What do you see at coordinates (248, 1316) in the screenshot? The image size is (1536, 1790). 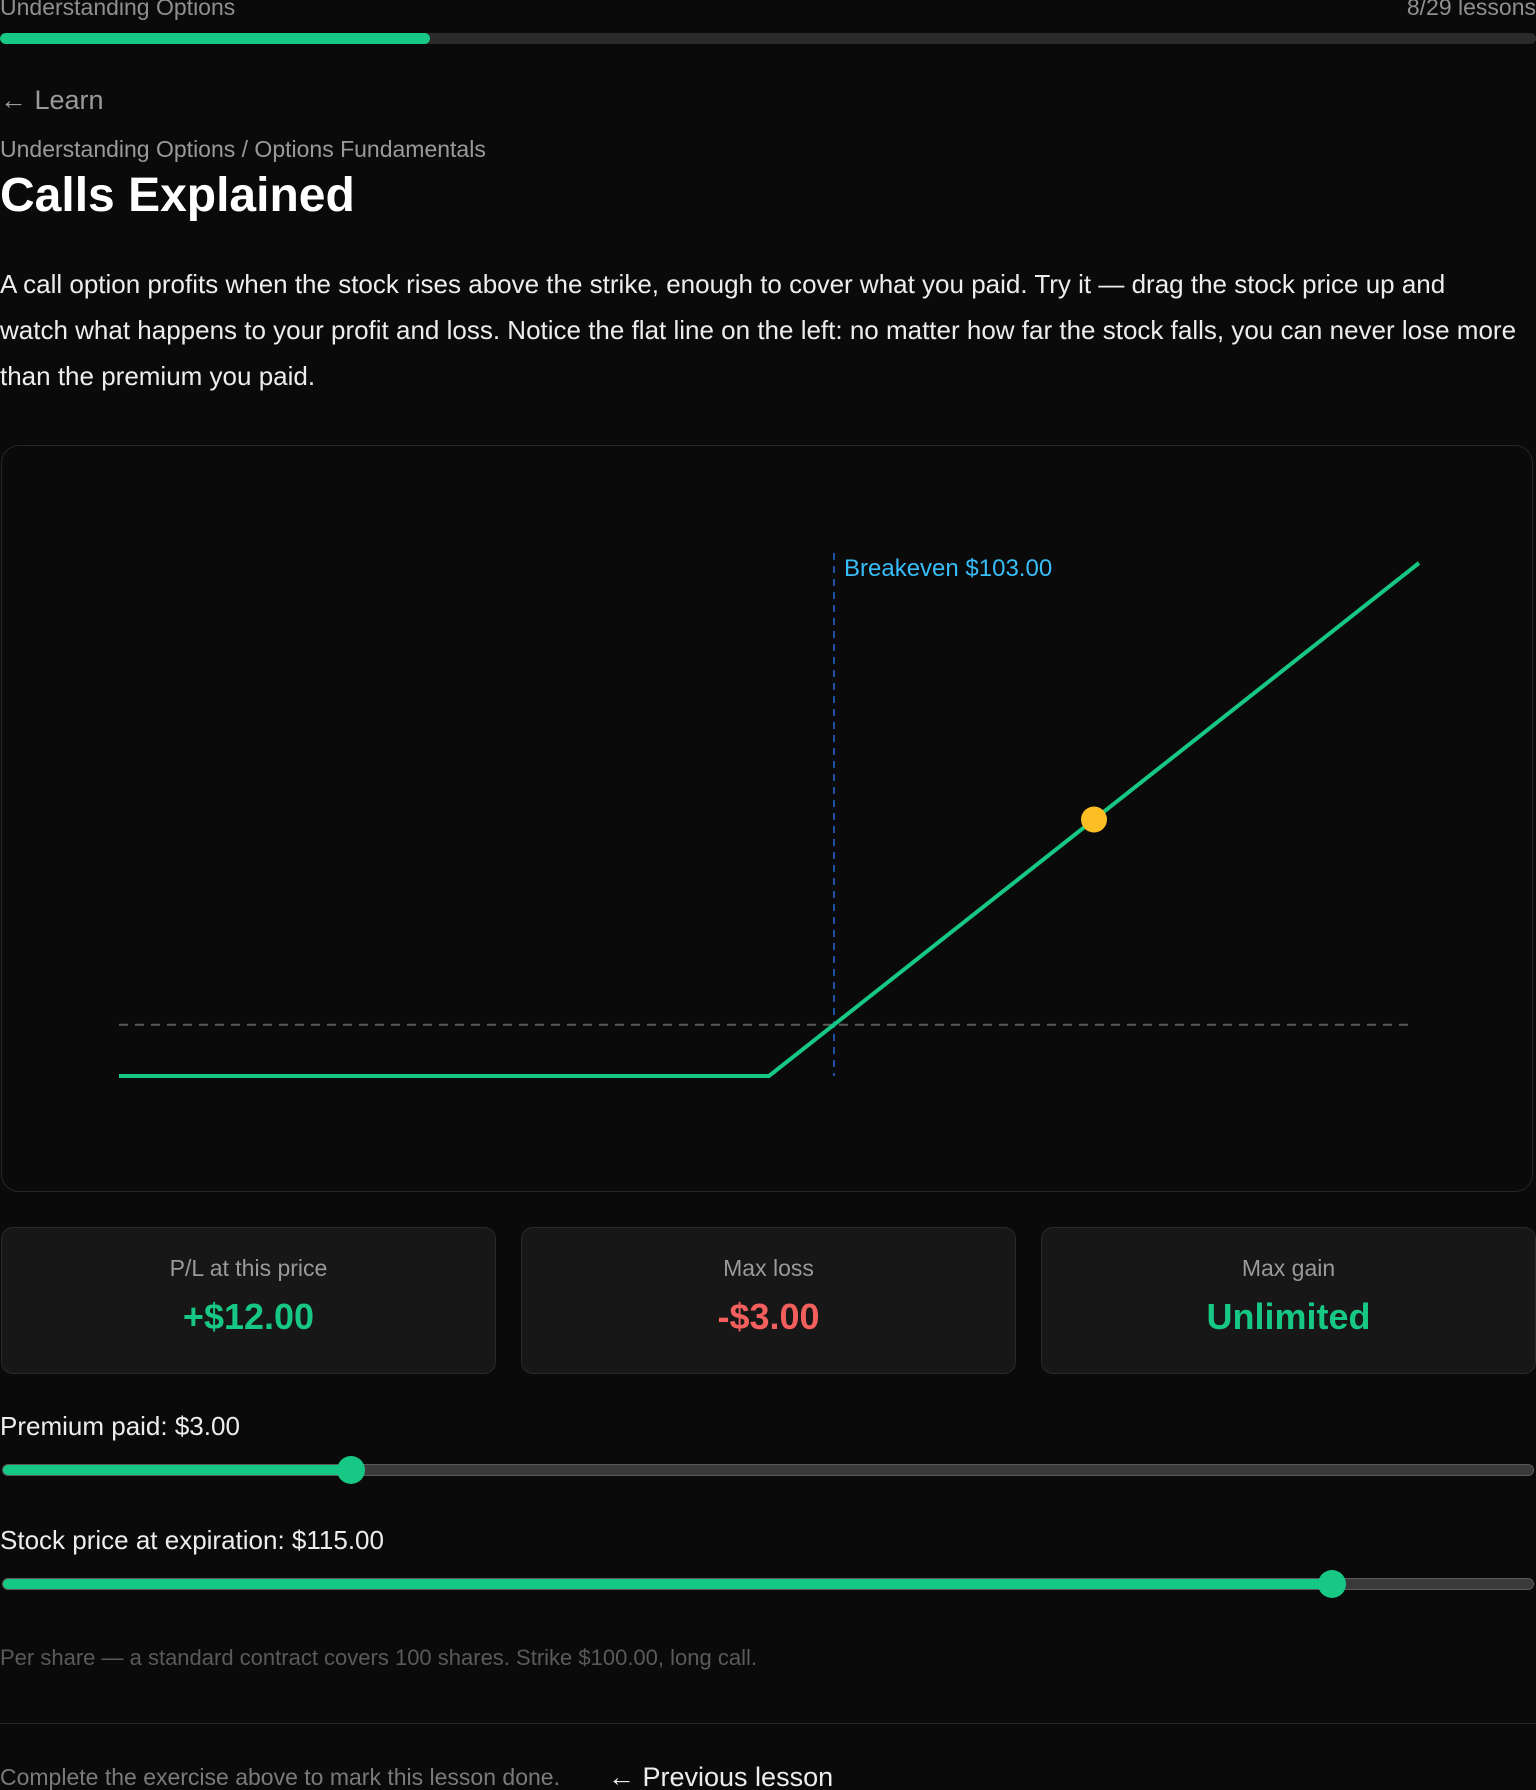 I see `pl-stat-value: +$12.00` at bounding box center [248, 1316].